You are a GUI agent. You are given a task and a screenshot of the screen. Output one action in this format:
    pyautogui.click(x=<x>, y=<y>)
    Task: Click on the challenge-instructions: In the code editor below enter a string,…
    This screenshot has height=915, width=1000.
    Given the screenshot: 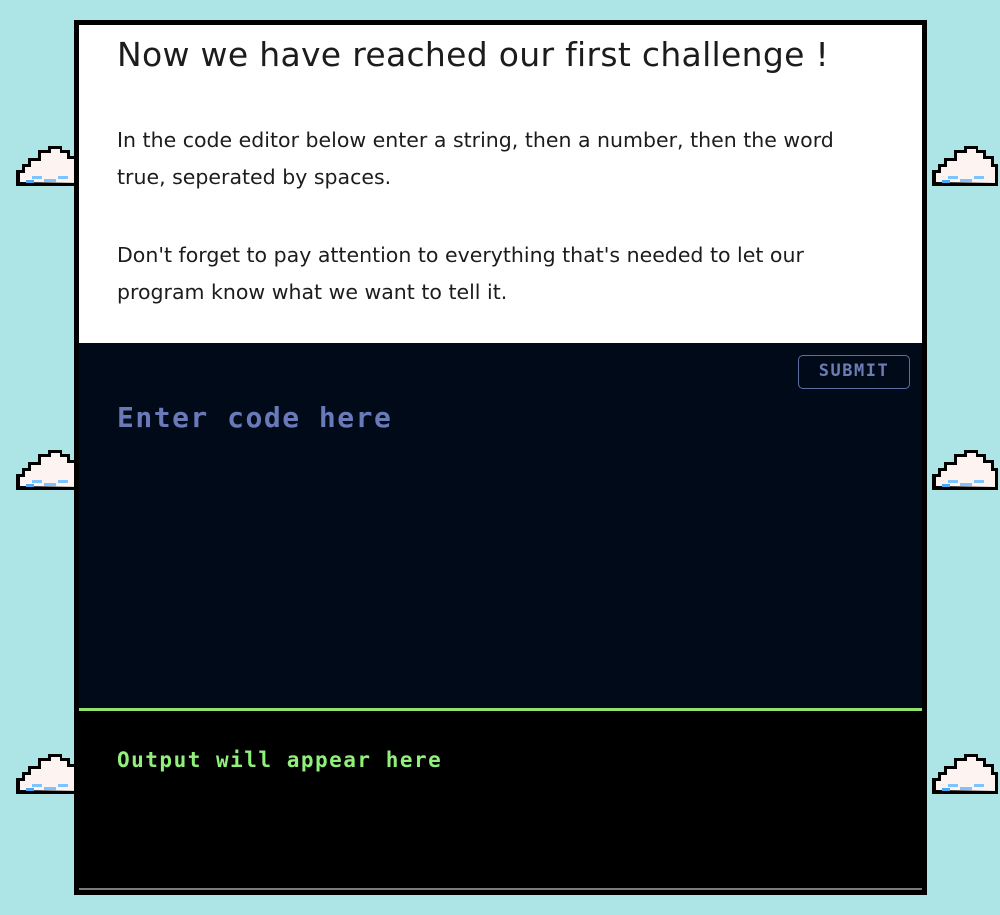 What is the action you would take?
    pyautogui.click(x=475, y=158)
    